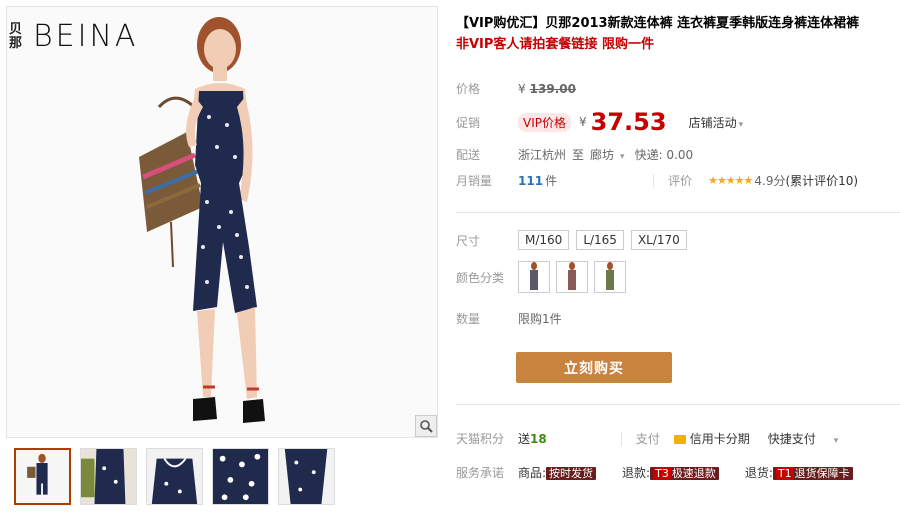  I want to click on shipping-fee: 快递: 0.00, so click(664, 155).